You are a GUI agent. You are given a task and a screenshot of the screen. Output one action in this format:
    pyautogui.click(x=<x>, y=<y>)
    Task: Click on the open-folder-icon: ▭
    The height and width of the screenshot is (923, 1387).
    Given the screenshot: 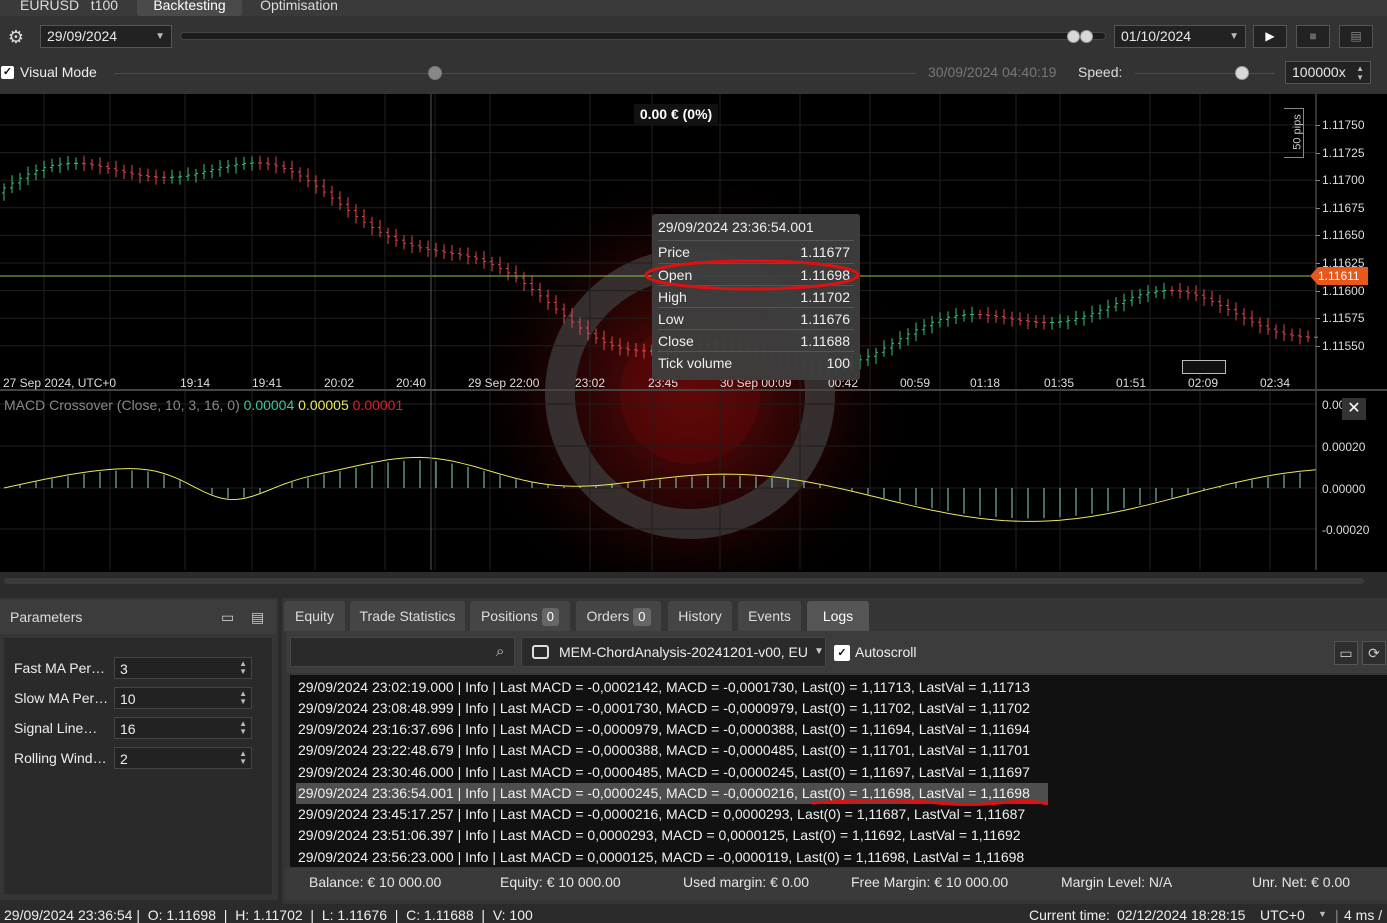 What is the action you would take?
    pyautogui.click(x=227, y=617)
    